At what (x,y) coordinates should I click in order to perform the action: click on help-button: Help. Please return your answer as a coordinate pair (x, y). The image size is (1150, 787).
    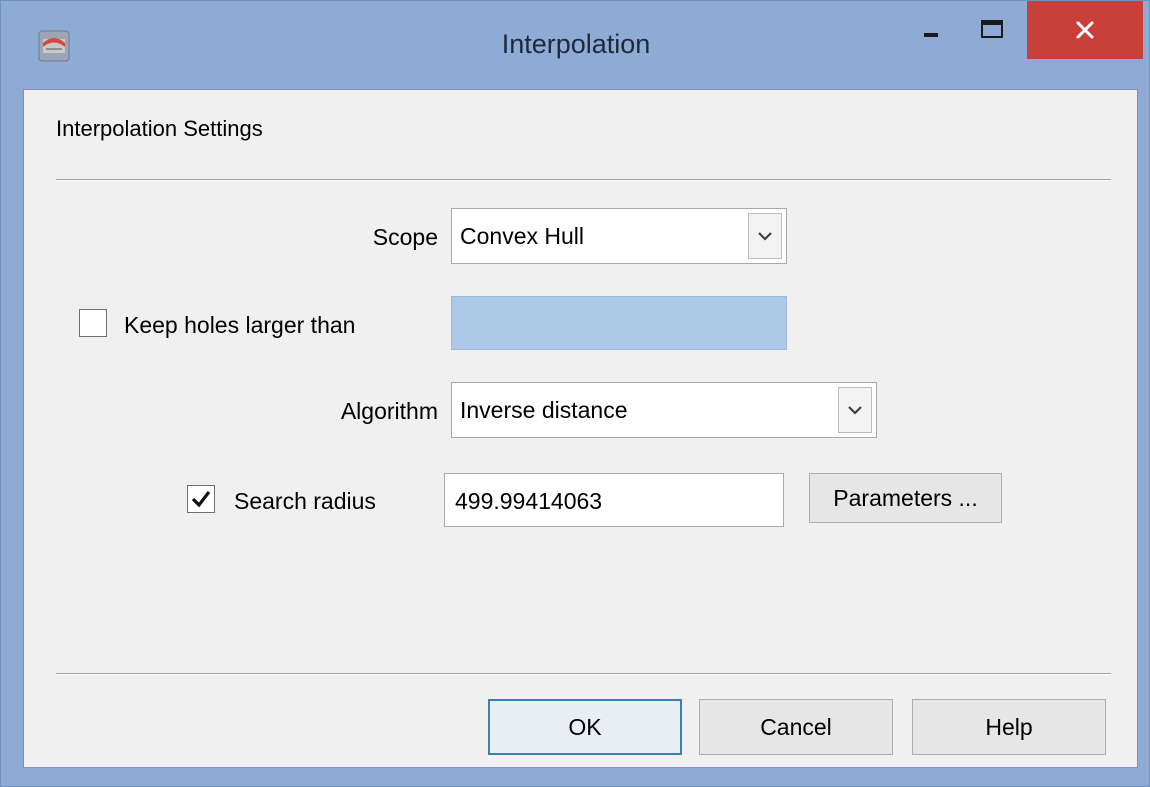
    Looking at the image, I should click on (1009, 727).